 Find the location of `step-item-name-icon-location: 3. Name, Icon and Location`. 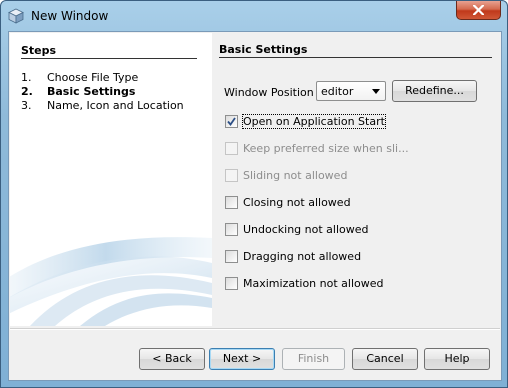

step-item-name-icon-location: 3. Name, Icon and Location is located at coordinates (102, 105).